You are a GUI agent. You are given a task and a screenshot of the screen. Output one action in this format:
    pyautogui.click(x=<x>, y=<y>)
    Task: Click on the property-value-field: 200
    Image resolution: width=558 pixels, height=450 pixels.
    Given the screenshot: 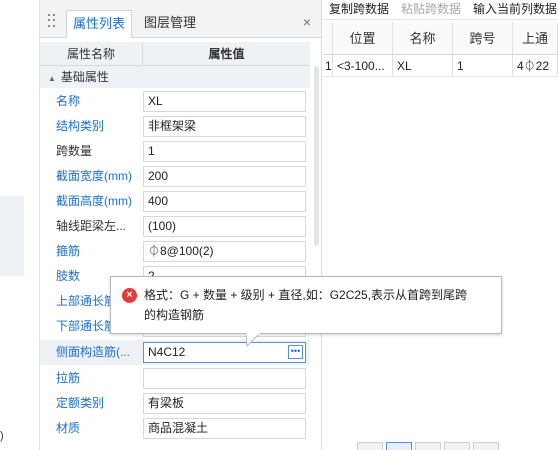 What is the action you would take?
    pyautogui.click(x=224, y=176)
    